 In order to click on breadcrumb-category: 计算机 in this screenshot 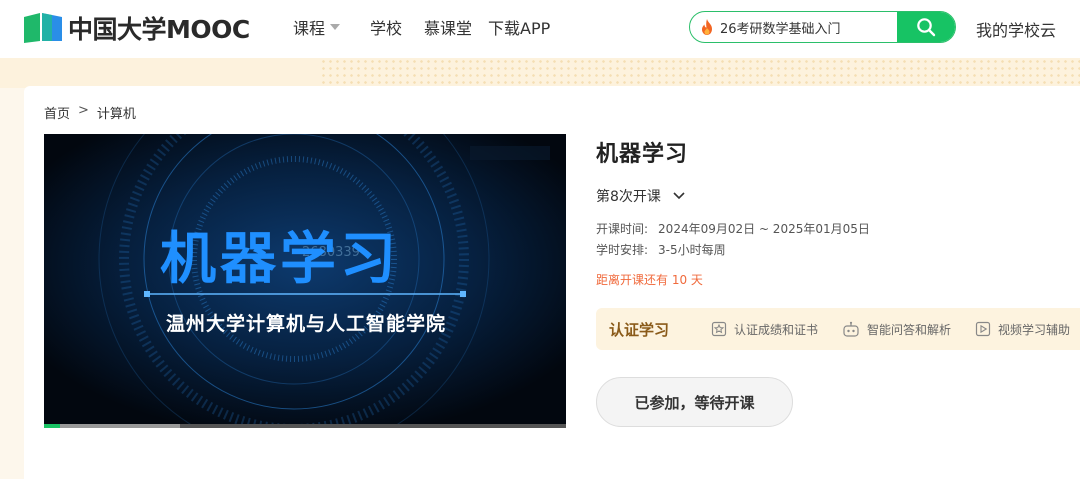, I will do `click(116, 112)`.